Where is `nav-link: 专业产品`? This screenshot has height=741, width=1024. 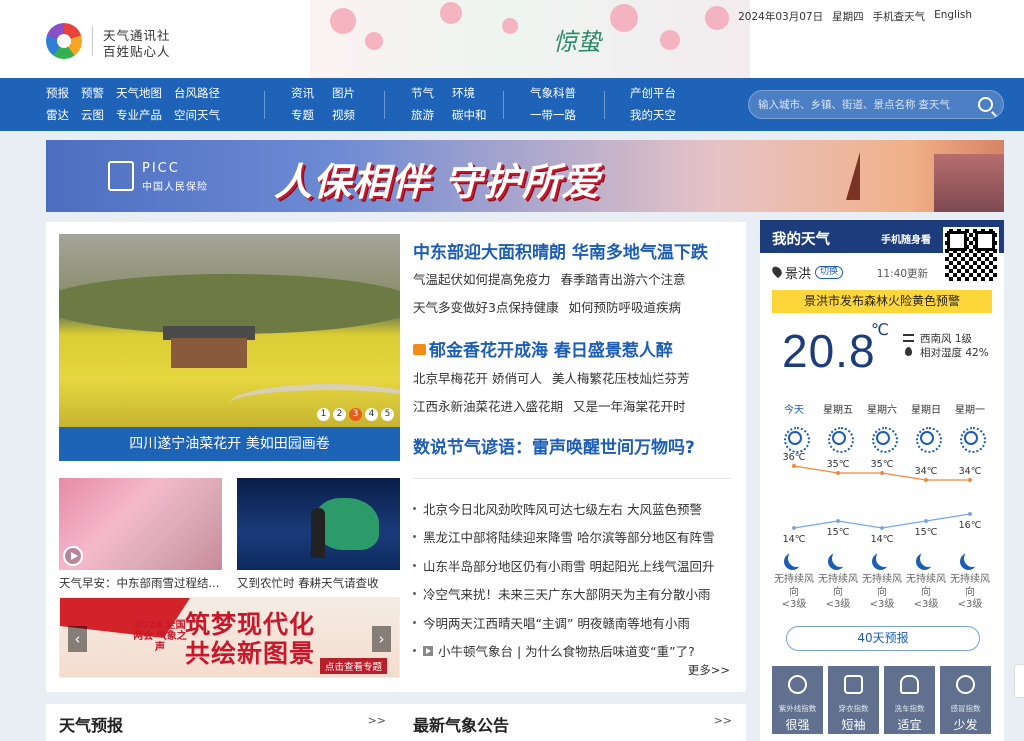
nav-link: 专业产品 is located at coordinates (139, 115).